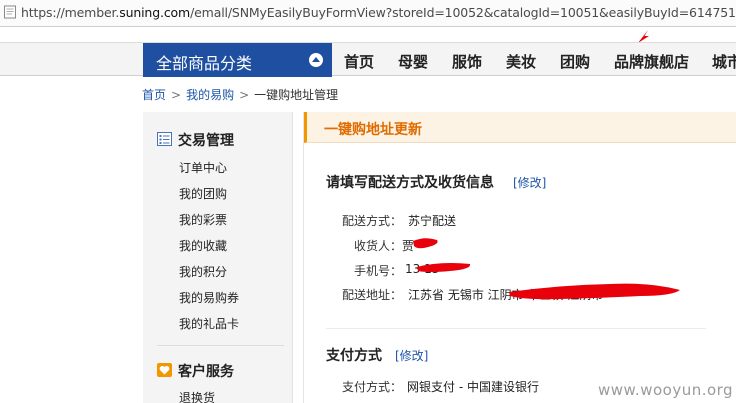  I want to click on breadcrumb-my-easybuy-link: 我的易购, so click(210, 95).